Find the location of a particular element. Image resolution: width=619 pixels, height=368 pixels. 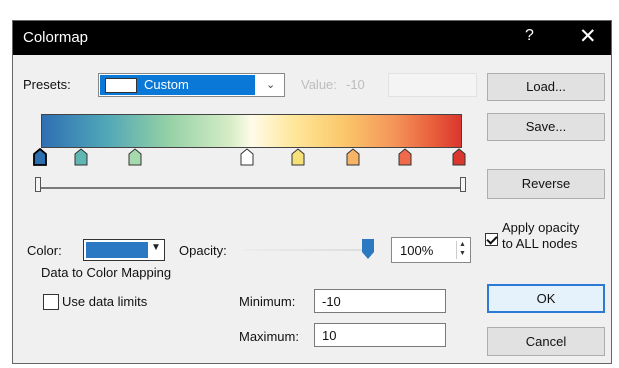

mapping-heading: Data to Color Mapping is located at coordinates (106, 272).